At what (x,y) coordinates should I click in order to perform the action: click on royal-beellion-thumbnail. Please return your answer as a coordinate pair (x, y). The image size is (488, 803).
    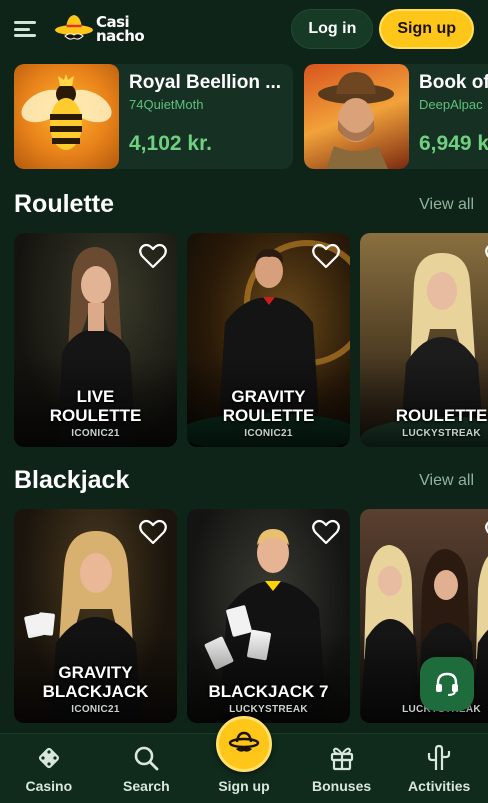
    Looking at the image, I should click on (66, 116).